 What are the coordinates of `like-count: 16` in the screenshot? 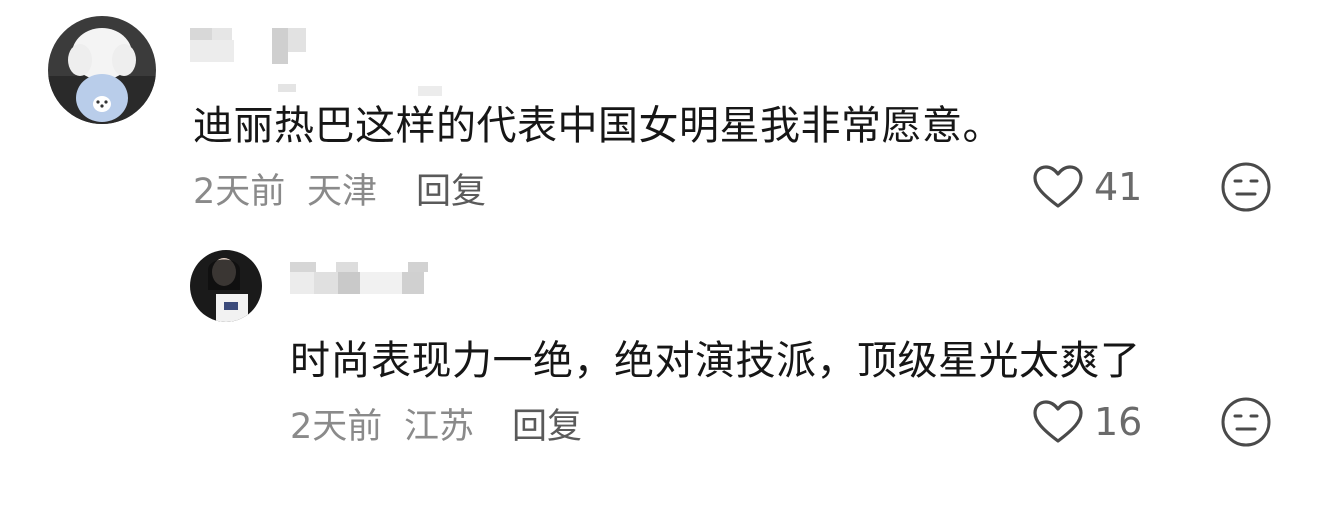 It's located at (1118, 422).